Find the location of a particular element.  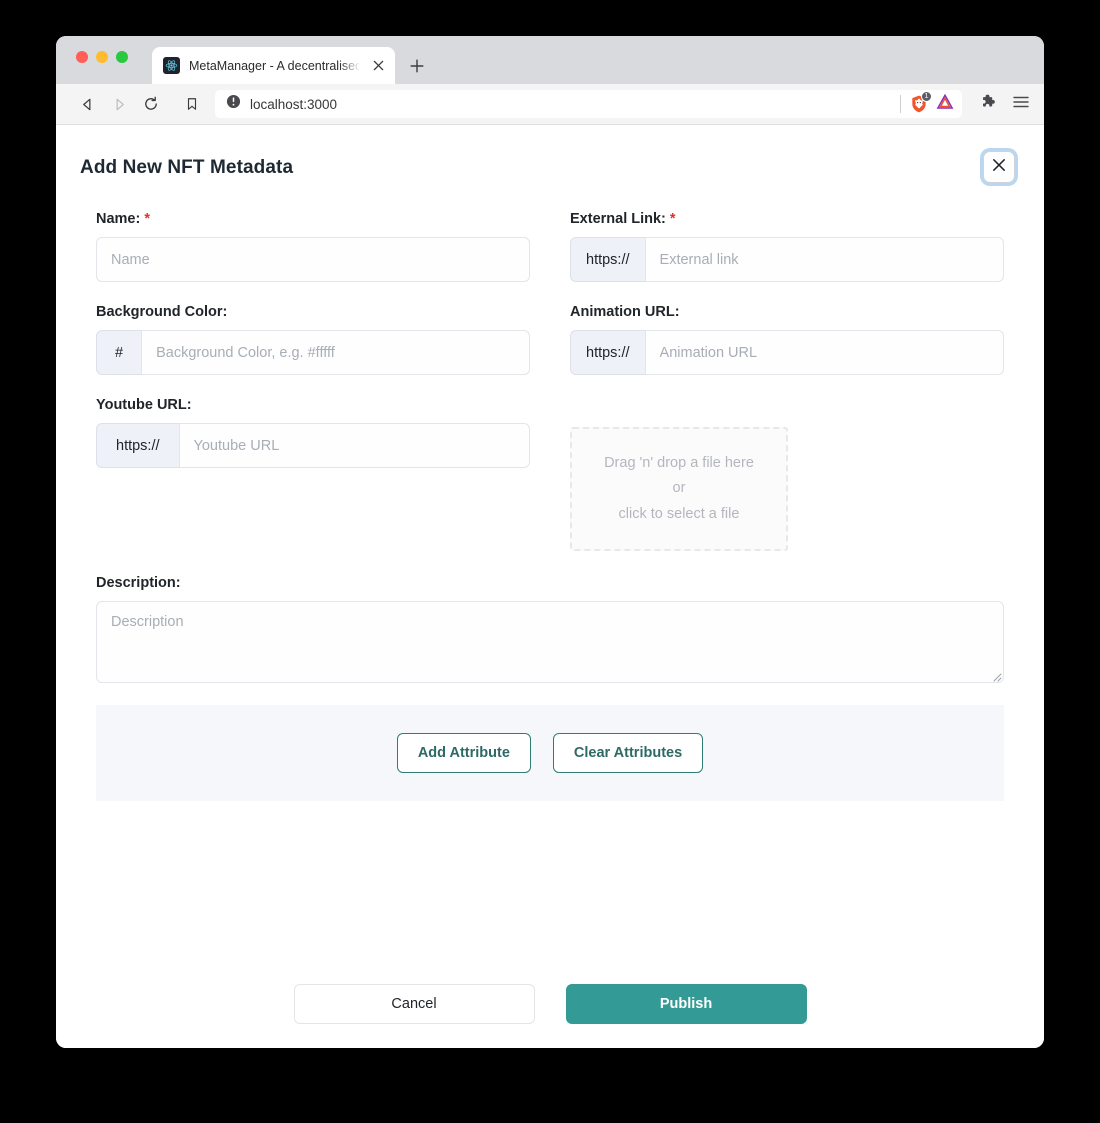

youtube-url-label: Youtube URL: is located at coordinates (144, 405).